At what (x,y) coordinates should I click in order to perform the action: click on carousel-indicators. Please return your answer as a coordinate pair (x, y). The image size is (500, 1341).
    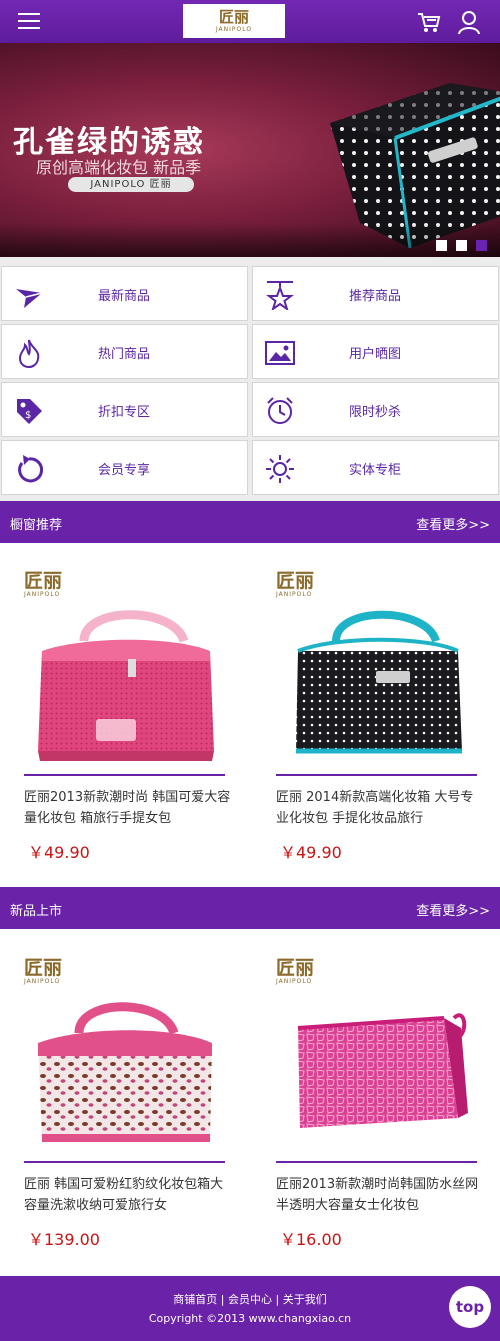
    Looking at the image, I should click on (461, 245).